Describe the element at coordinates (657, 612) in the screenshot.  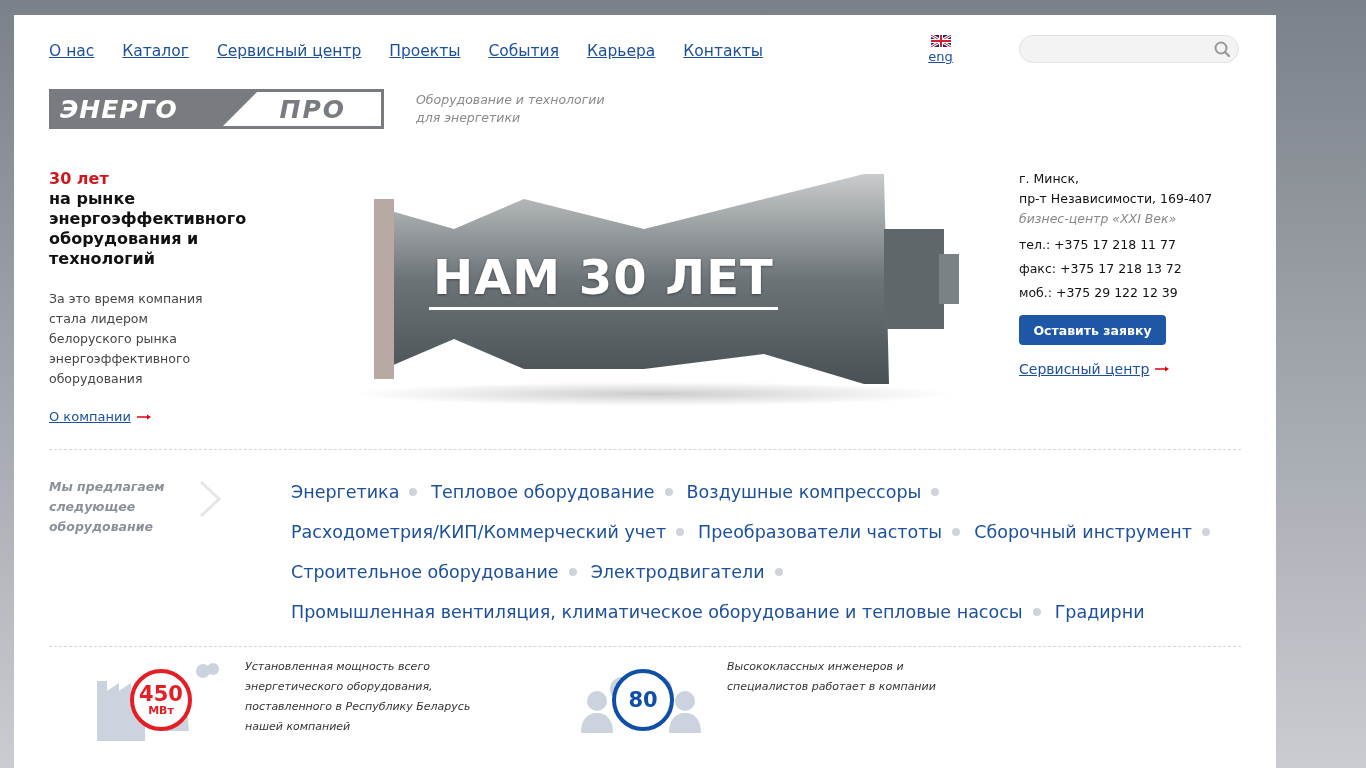
I see `category-link: Промышленная вентиляция, климатическое оборудование и тепловые насосы` at that location.